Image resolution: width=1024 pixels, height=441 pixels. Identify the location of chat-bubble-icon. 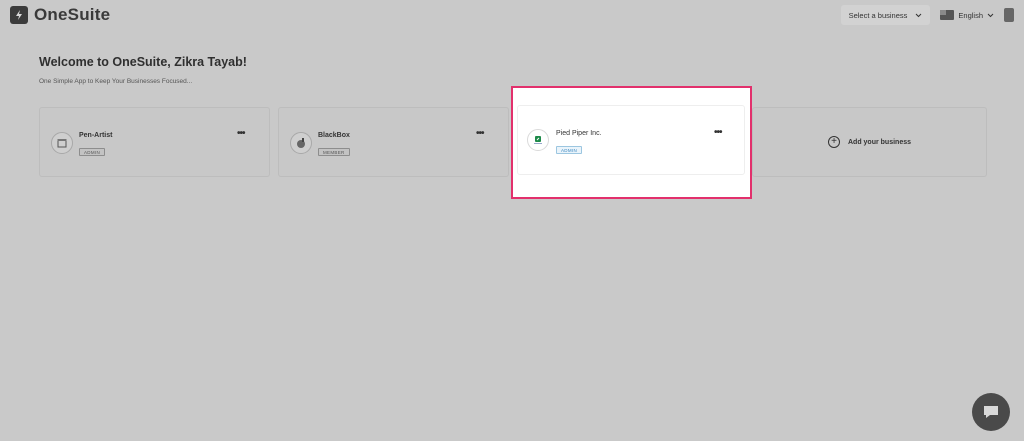
(991, 412).